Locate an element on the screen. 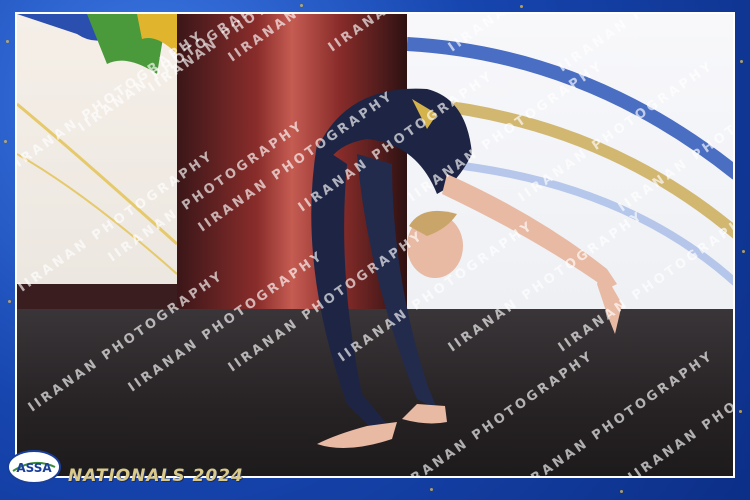 This screenshot has height=500, width=750. logo-text: ASSA is located at coordinates (34, 468).